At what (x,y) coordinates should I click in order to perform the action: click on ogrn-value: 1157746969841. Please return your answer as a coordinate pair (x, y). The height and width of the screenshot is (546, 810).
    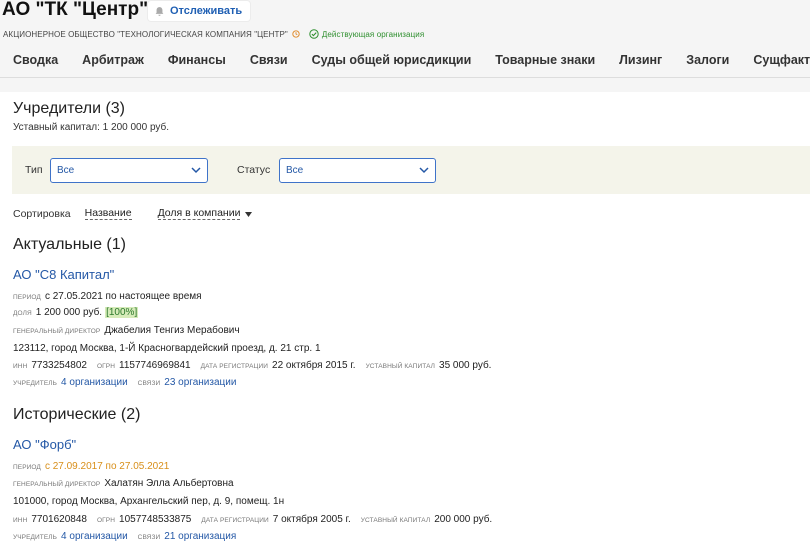
    Looking at the image, I should click on (155, 365).